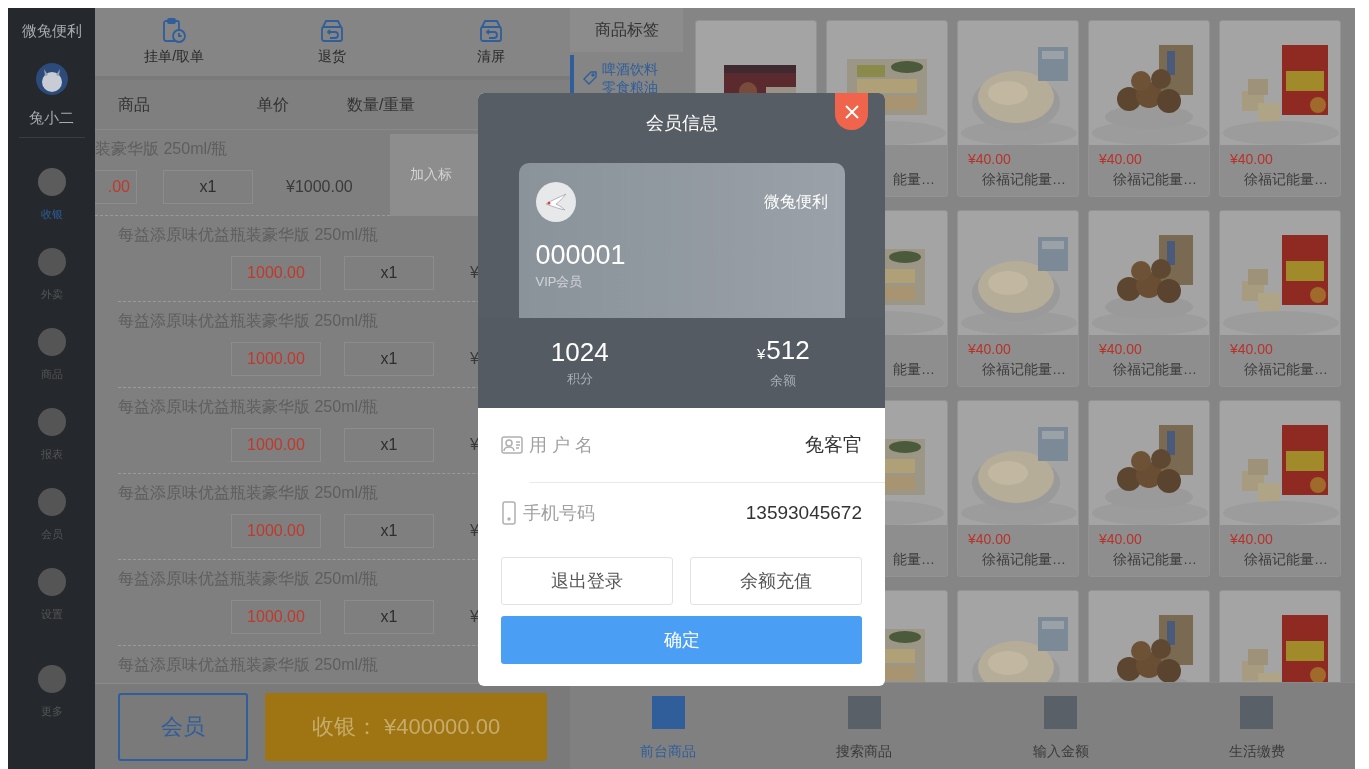 This screenshot has height=769, width=1369. What do you see at coordinates (776, 581) in the screenshot?
I see `action-button: 余额充值` at bounding box center [776, 581].